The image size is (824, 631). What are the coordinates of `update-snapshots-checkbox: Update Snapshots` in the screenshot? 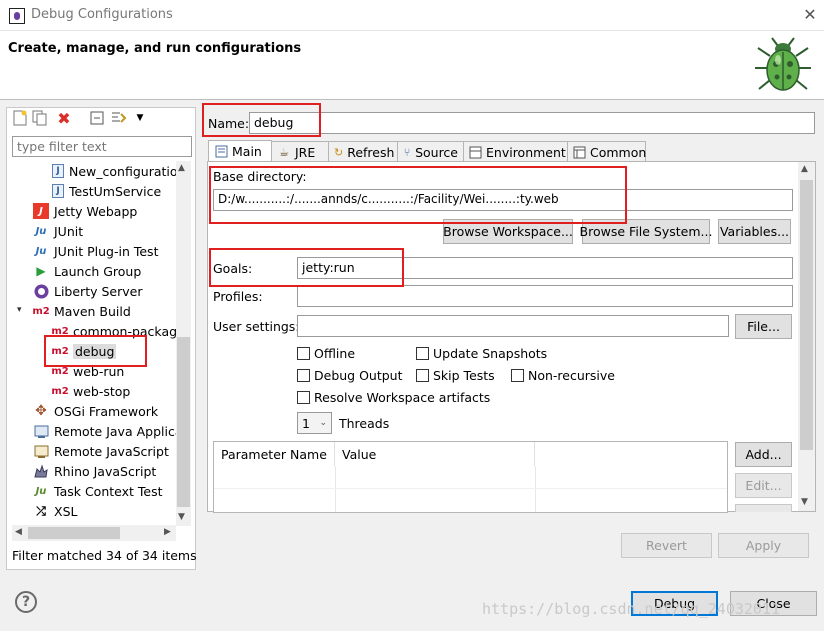 It's located at (481, 353).